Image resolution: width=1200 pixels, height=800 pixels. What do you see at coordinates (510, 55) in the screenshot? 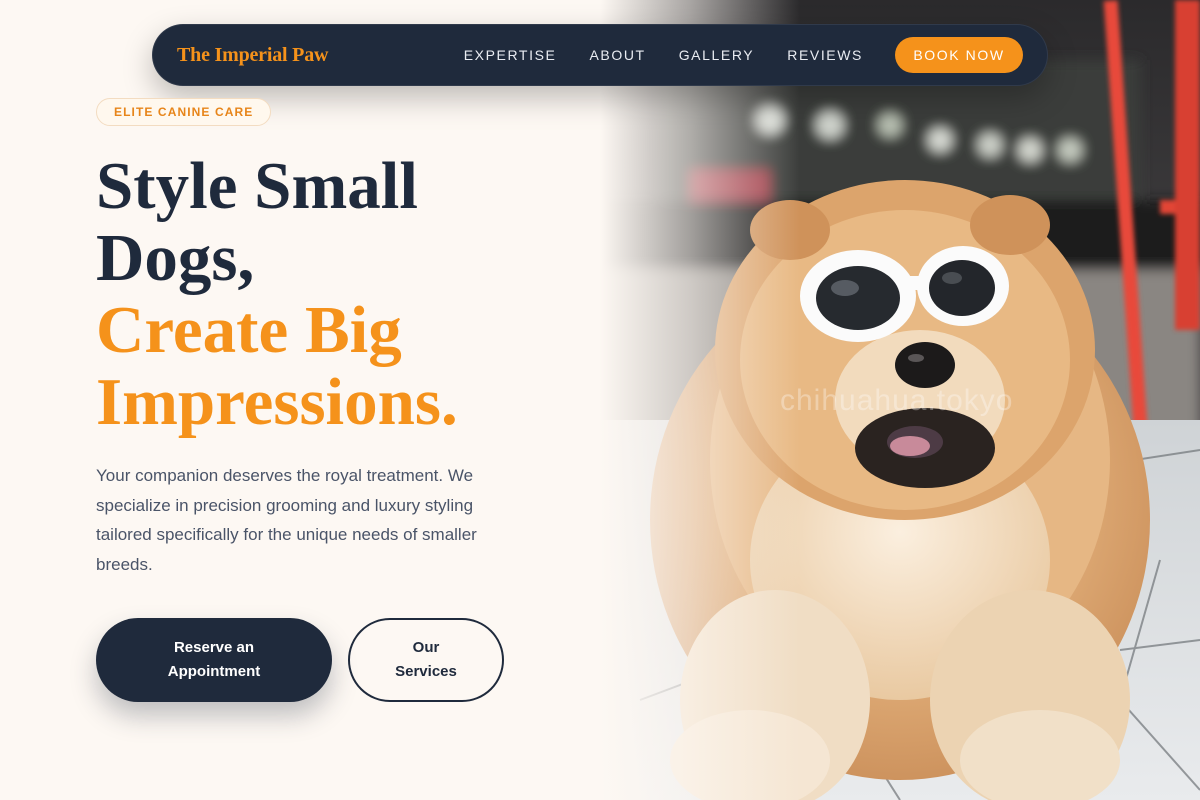
I see `nav-link-expertise: EXPERTISE` at bounding box center [510, 55].